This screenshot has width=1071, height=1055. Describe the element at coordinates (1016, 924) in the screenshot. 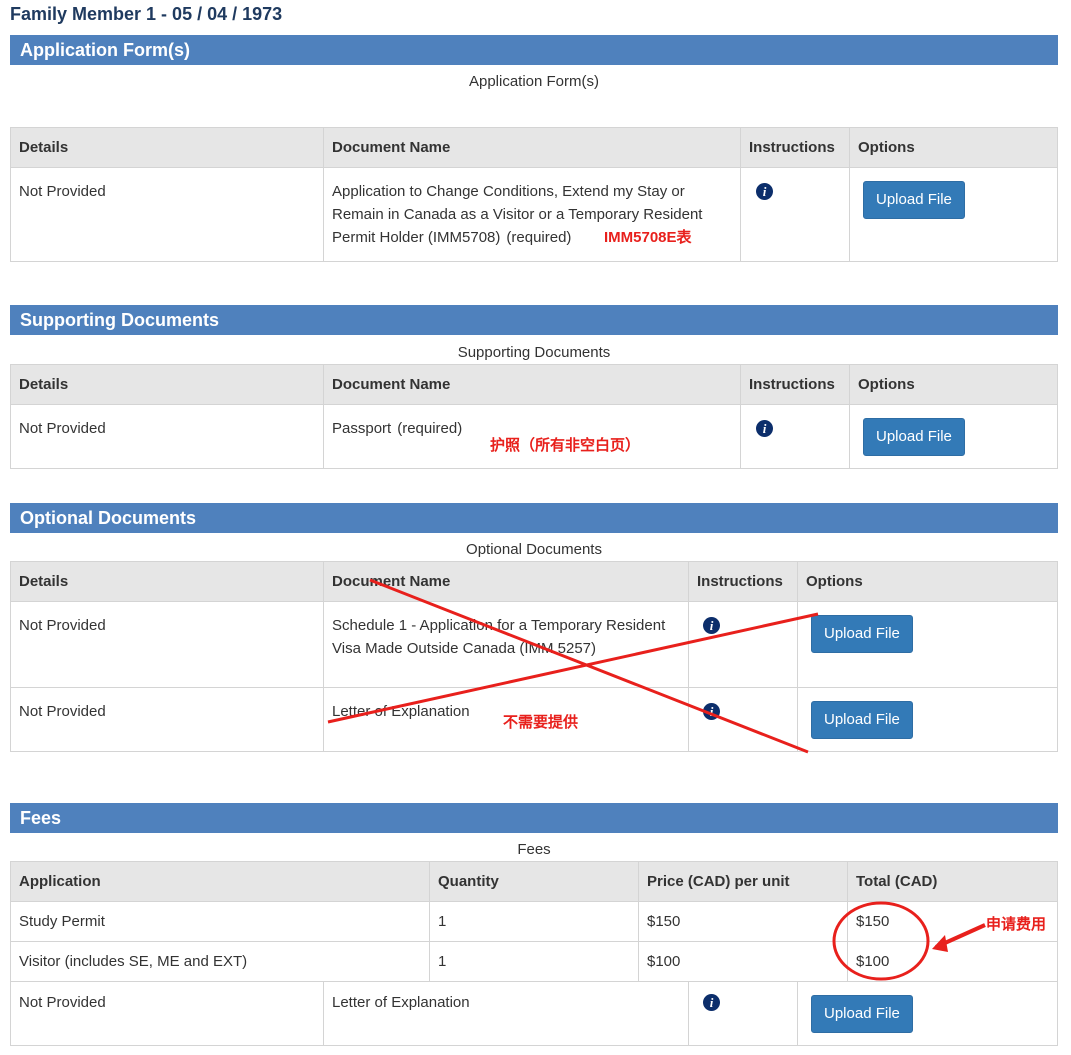

I see `annotation-fees: 申请费用` at that location.